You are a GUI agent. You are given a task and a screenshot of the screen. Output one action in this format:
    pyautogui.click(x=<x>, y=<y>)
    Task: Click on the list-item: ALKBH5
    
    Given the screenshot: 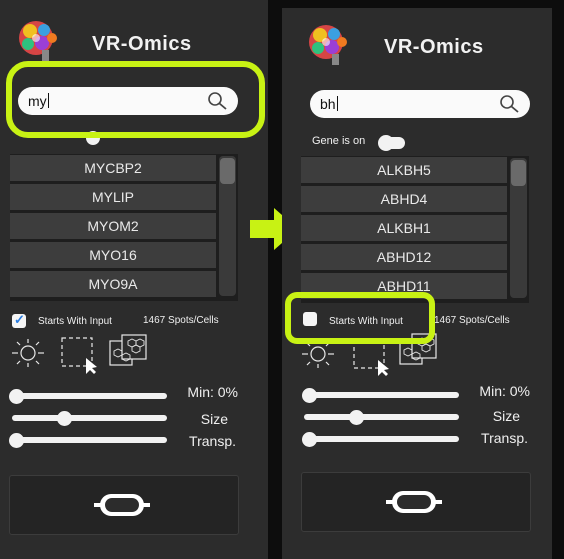 What is the action you would take?
    pyautogui.click(x=404, y=170)
    